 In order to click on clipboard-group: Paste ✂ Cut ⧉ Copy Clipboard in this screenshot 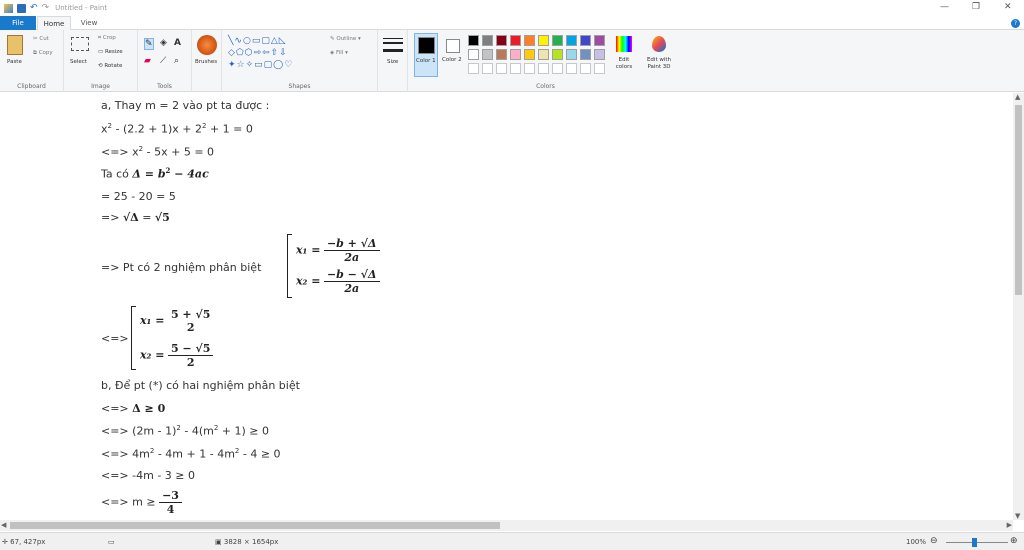, I will do `click(32, 61)`.